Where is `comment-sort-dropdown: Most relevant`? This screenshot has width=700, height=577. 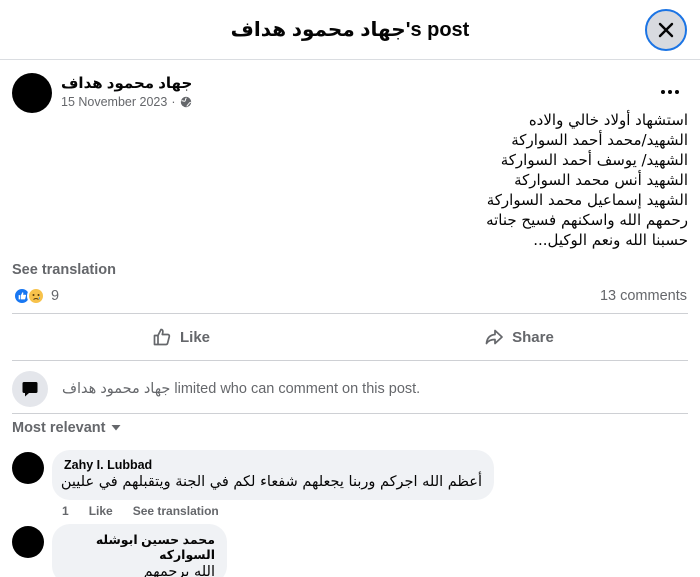
comment-sort-dropdown: Most relevant is located at coordinates (66, 428).